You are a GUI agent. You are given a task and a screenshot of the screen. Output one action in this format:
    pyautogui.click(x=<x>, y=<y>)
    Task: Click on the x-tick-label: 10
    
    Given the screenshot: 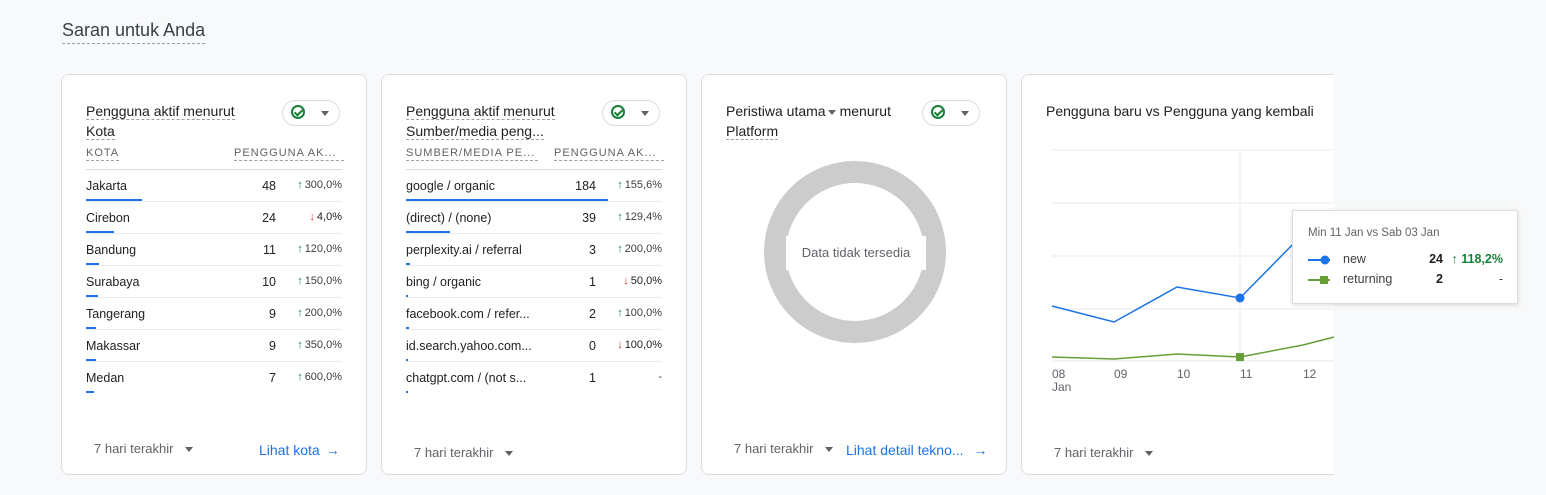 What is the action you would take?
    pyautogui.click(x=1184, y=374)
    